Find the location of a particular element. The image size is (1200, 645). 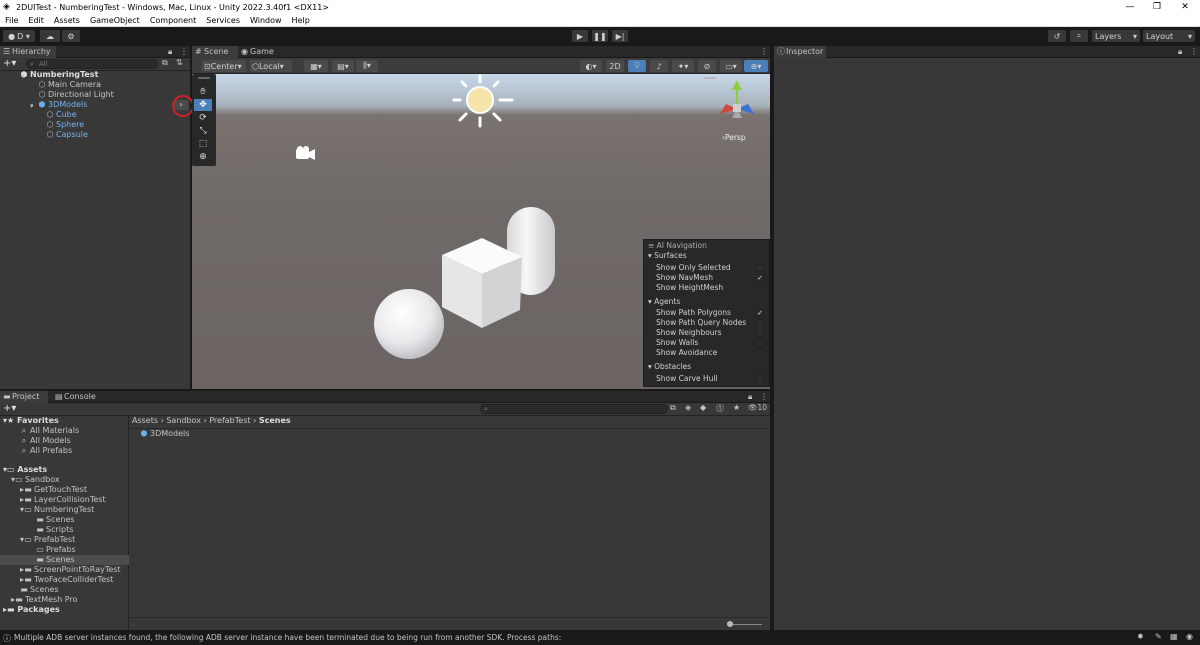

menu-assets: Assets is located at coordinates (67, 20).